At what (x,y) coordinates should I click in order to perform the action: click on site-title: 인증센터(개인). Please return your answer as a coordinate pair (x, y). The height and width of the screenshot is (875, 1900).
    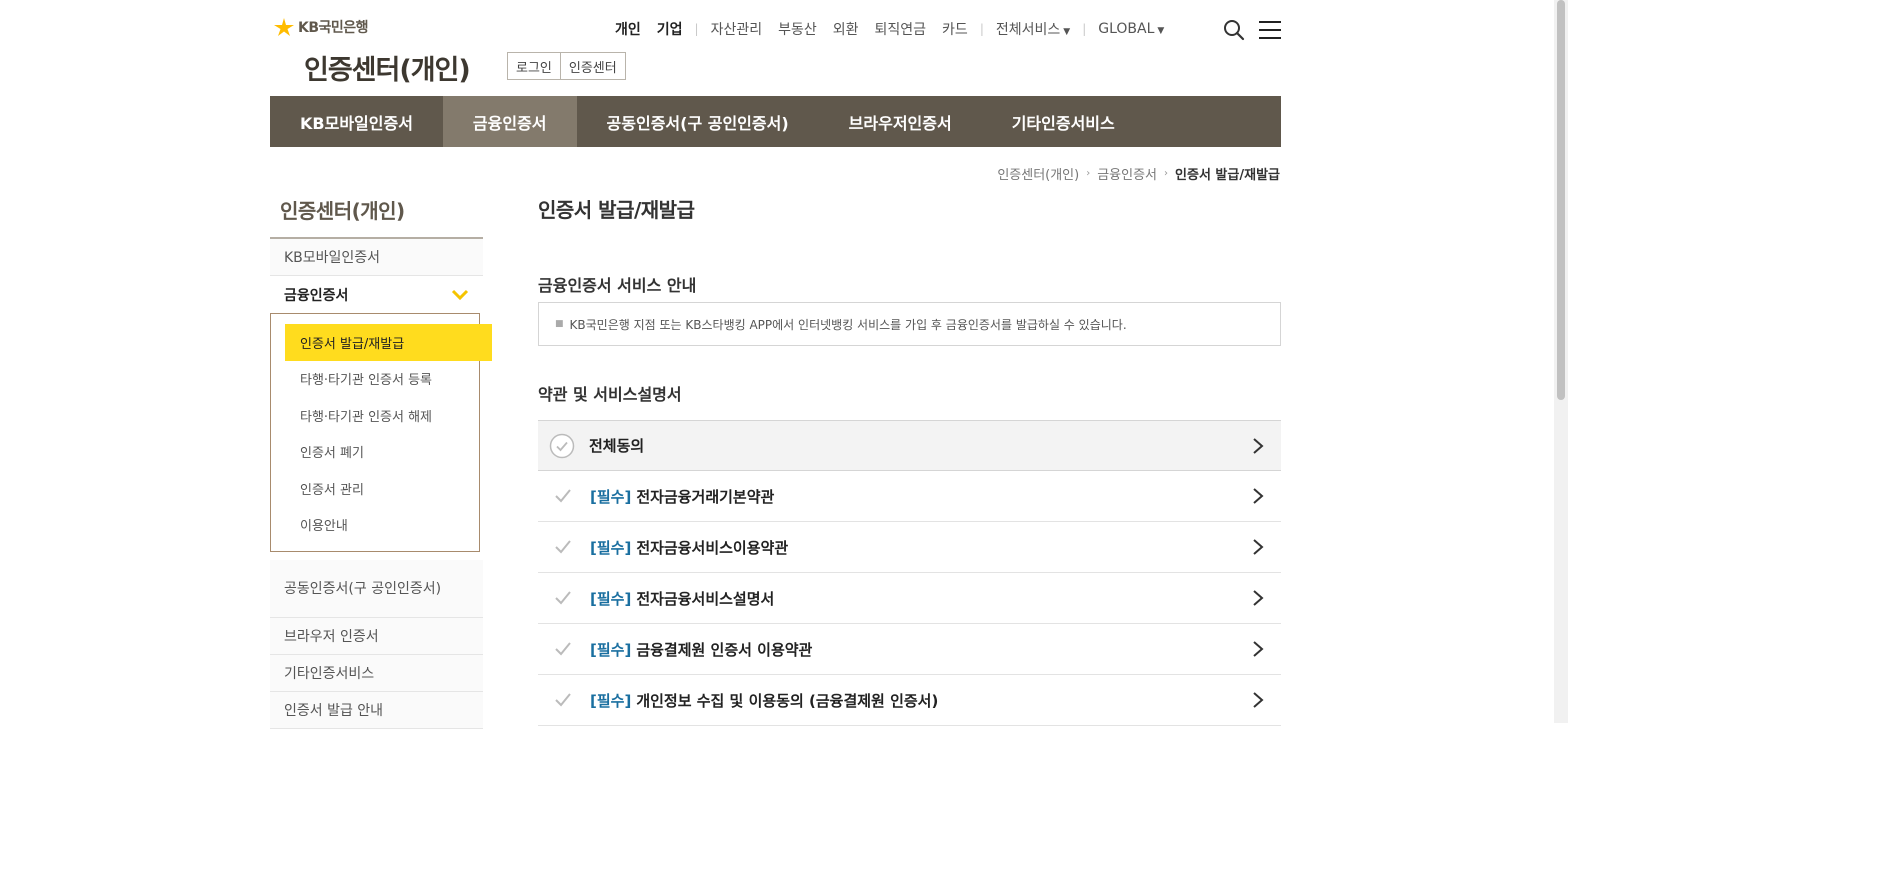
    Looking at the image, I should click on (387, 67).